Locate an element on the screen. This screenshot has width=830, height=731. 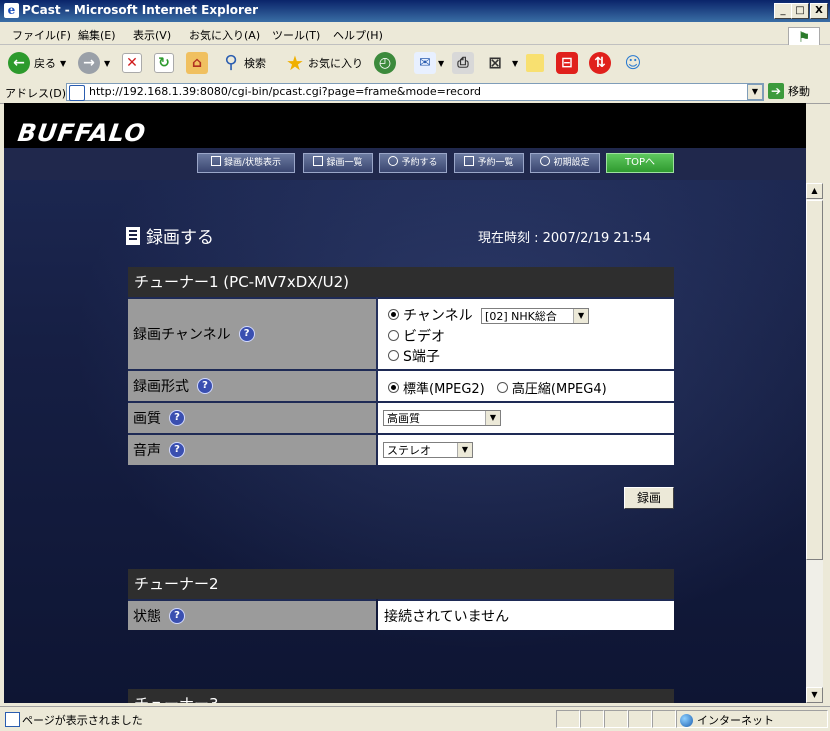
vertical-scrollbar: ▲ ▼ is located at coordinates (814, 443).